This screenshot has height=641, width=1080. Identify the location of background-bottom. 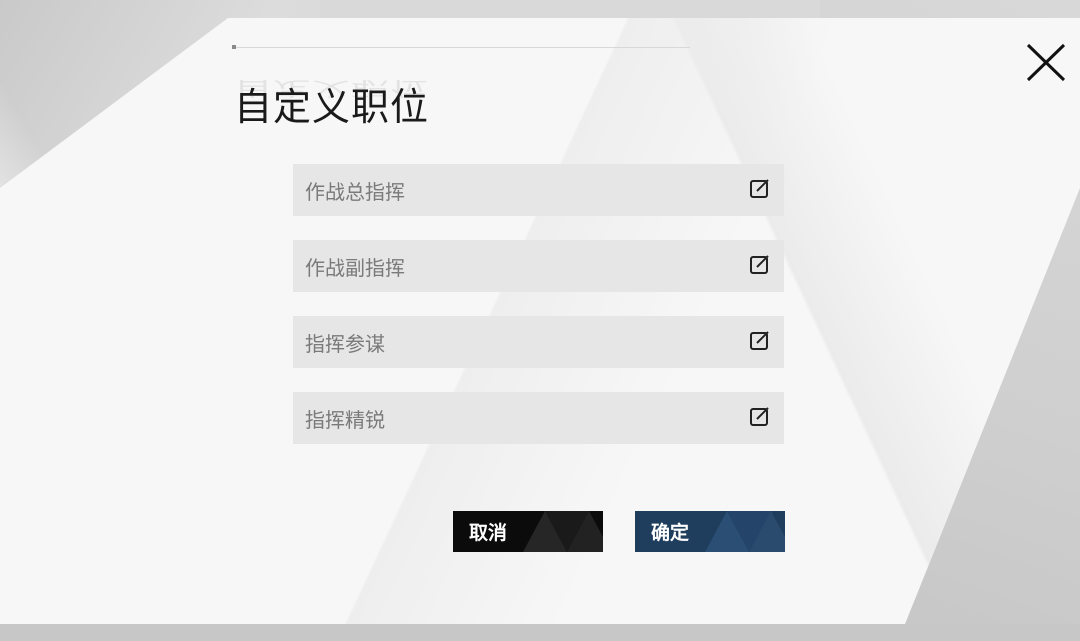
(540, 632).